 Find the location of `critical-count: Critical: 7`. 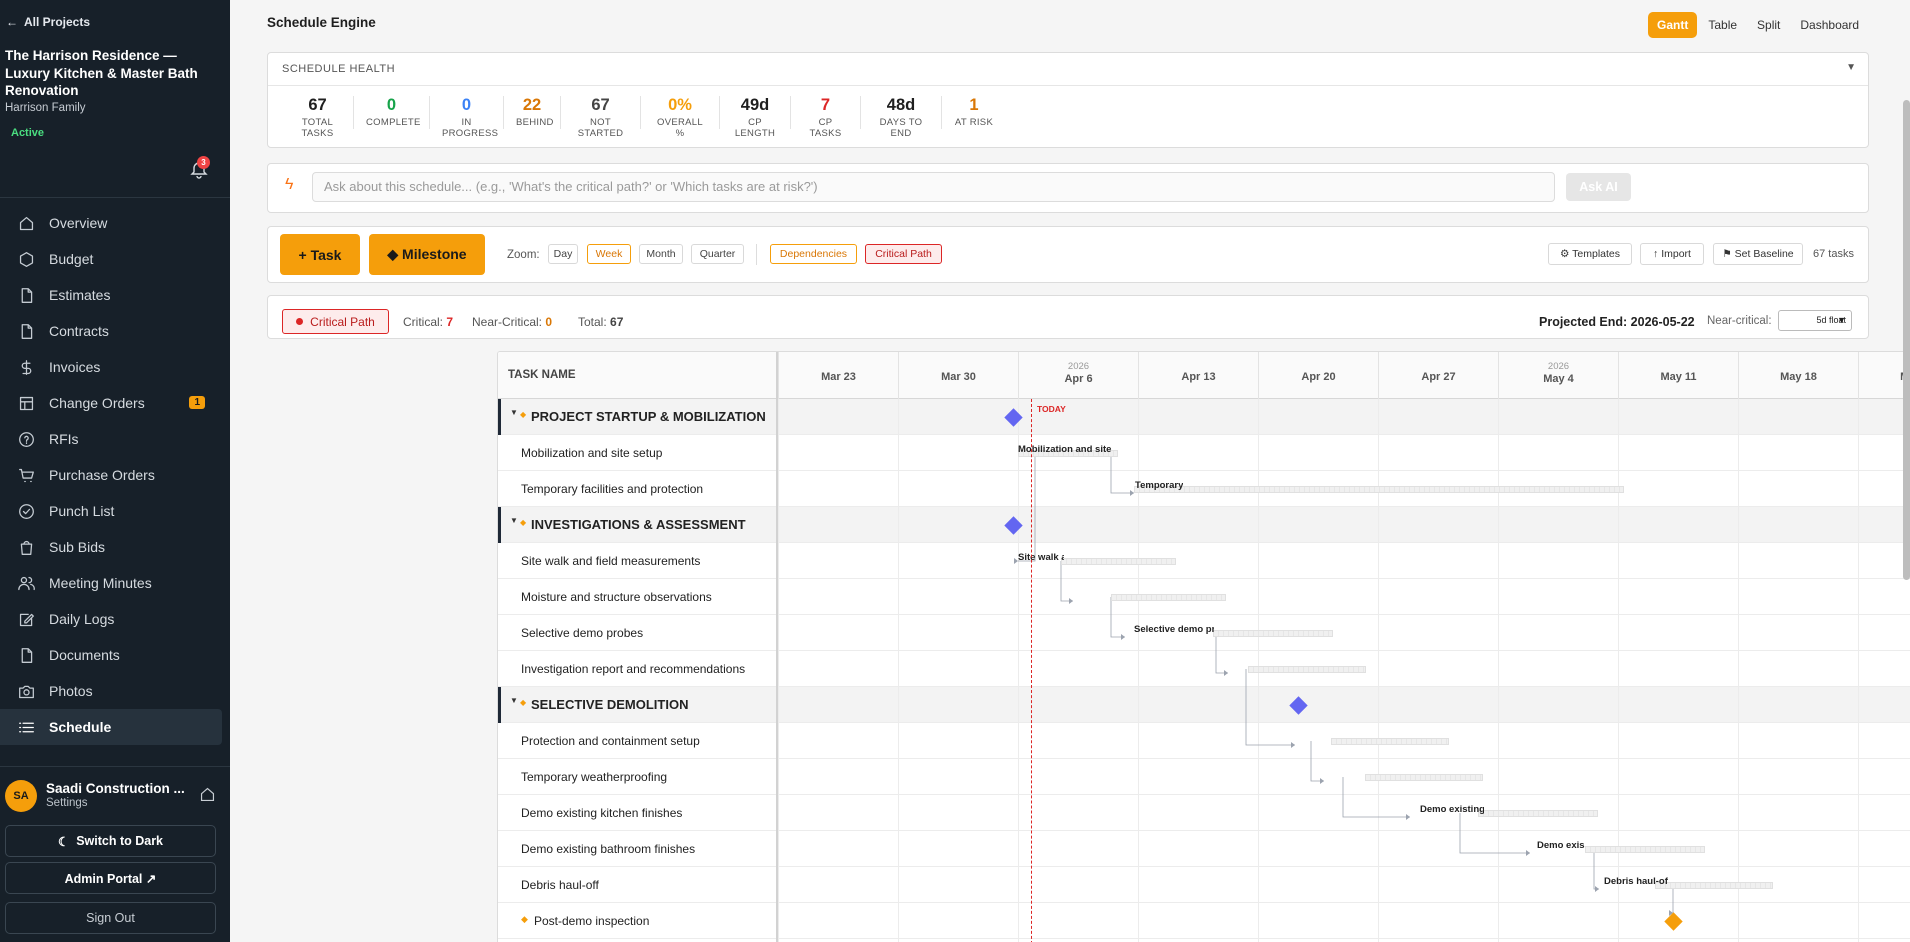

critical-count: Critical: 7 is located at coordinates (428, 322).